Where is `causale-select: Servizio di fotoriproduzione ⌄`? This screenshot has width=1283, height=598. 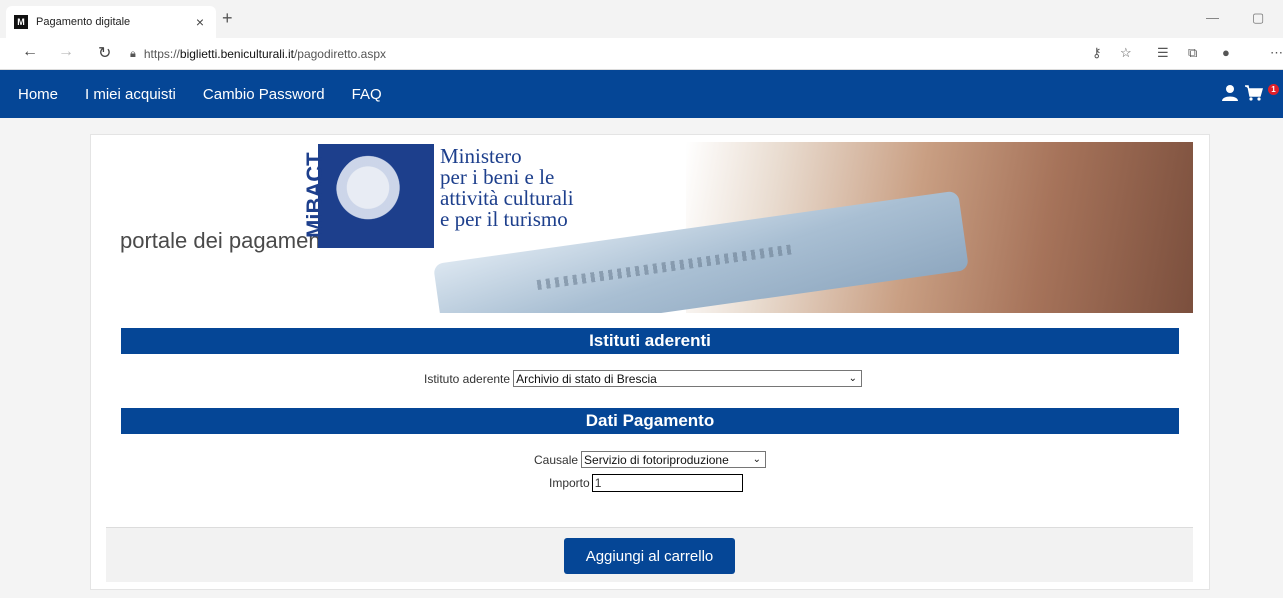 causale-select: Servizio di fotoriproduzione ⌄ is located at coordinates (674, 459).